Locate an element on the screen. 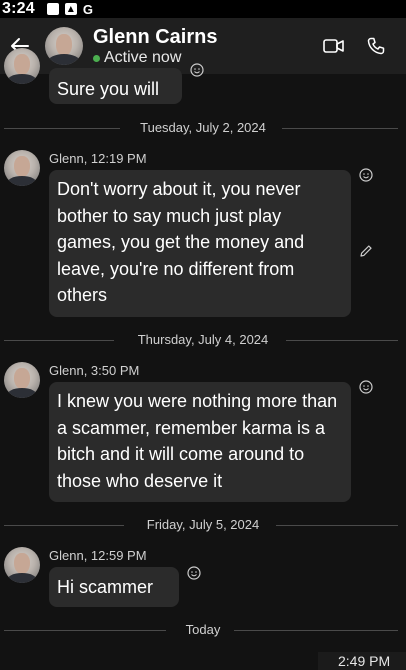 The height and width of the screenshot is (670, 406). date-divider: Today is located at coordinates (203, 630).